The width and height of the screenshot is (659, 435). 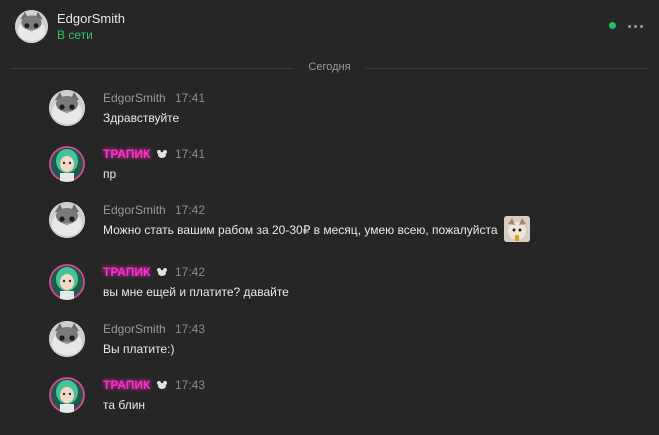 I want to click on message-item: ТРАПИК 17:43 та блин, so click(x=329, y=406).